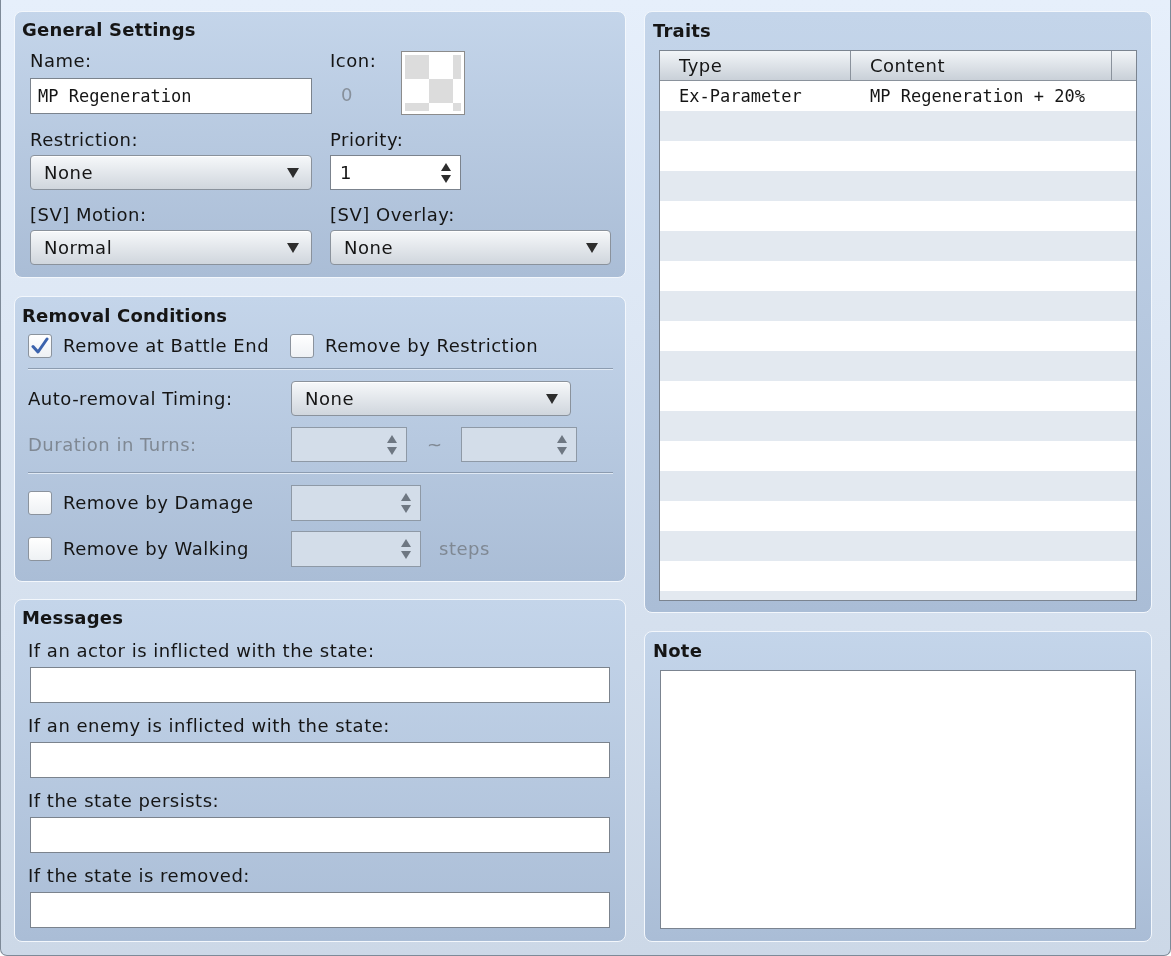  Describe the element at coordinates (130, 398) in the screenshot. I see `field-label: Auto-removal Timing:` at that location.